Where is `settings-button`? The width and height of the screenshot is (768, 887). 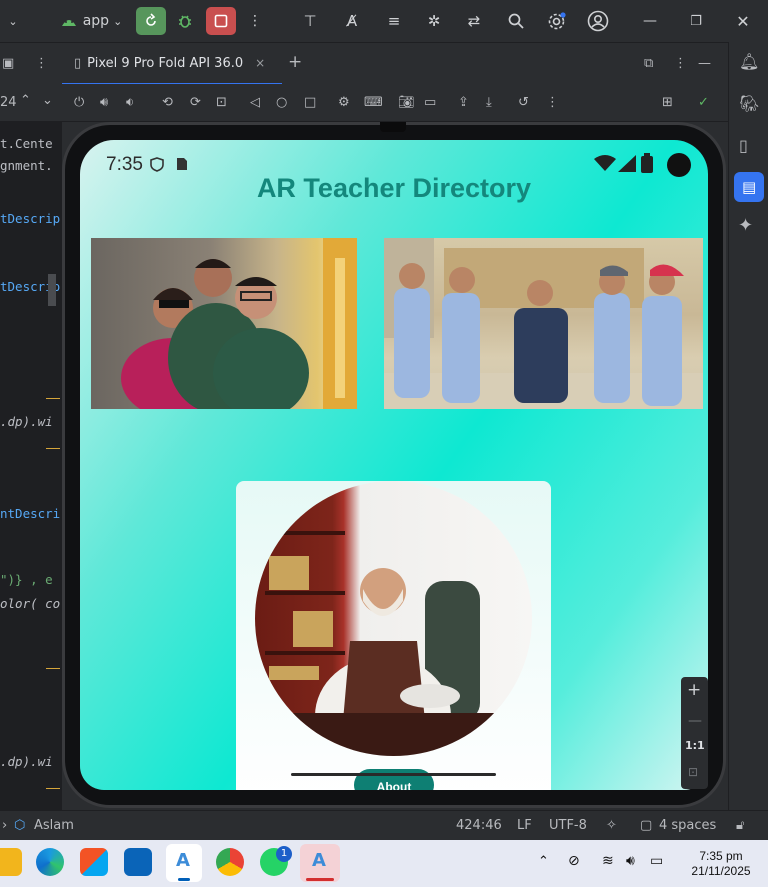 settings-button is located at coordinates (556, 21).